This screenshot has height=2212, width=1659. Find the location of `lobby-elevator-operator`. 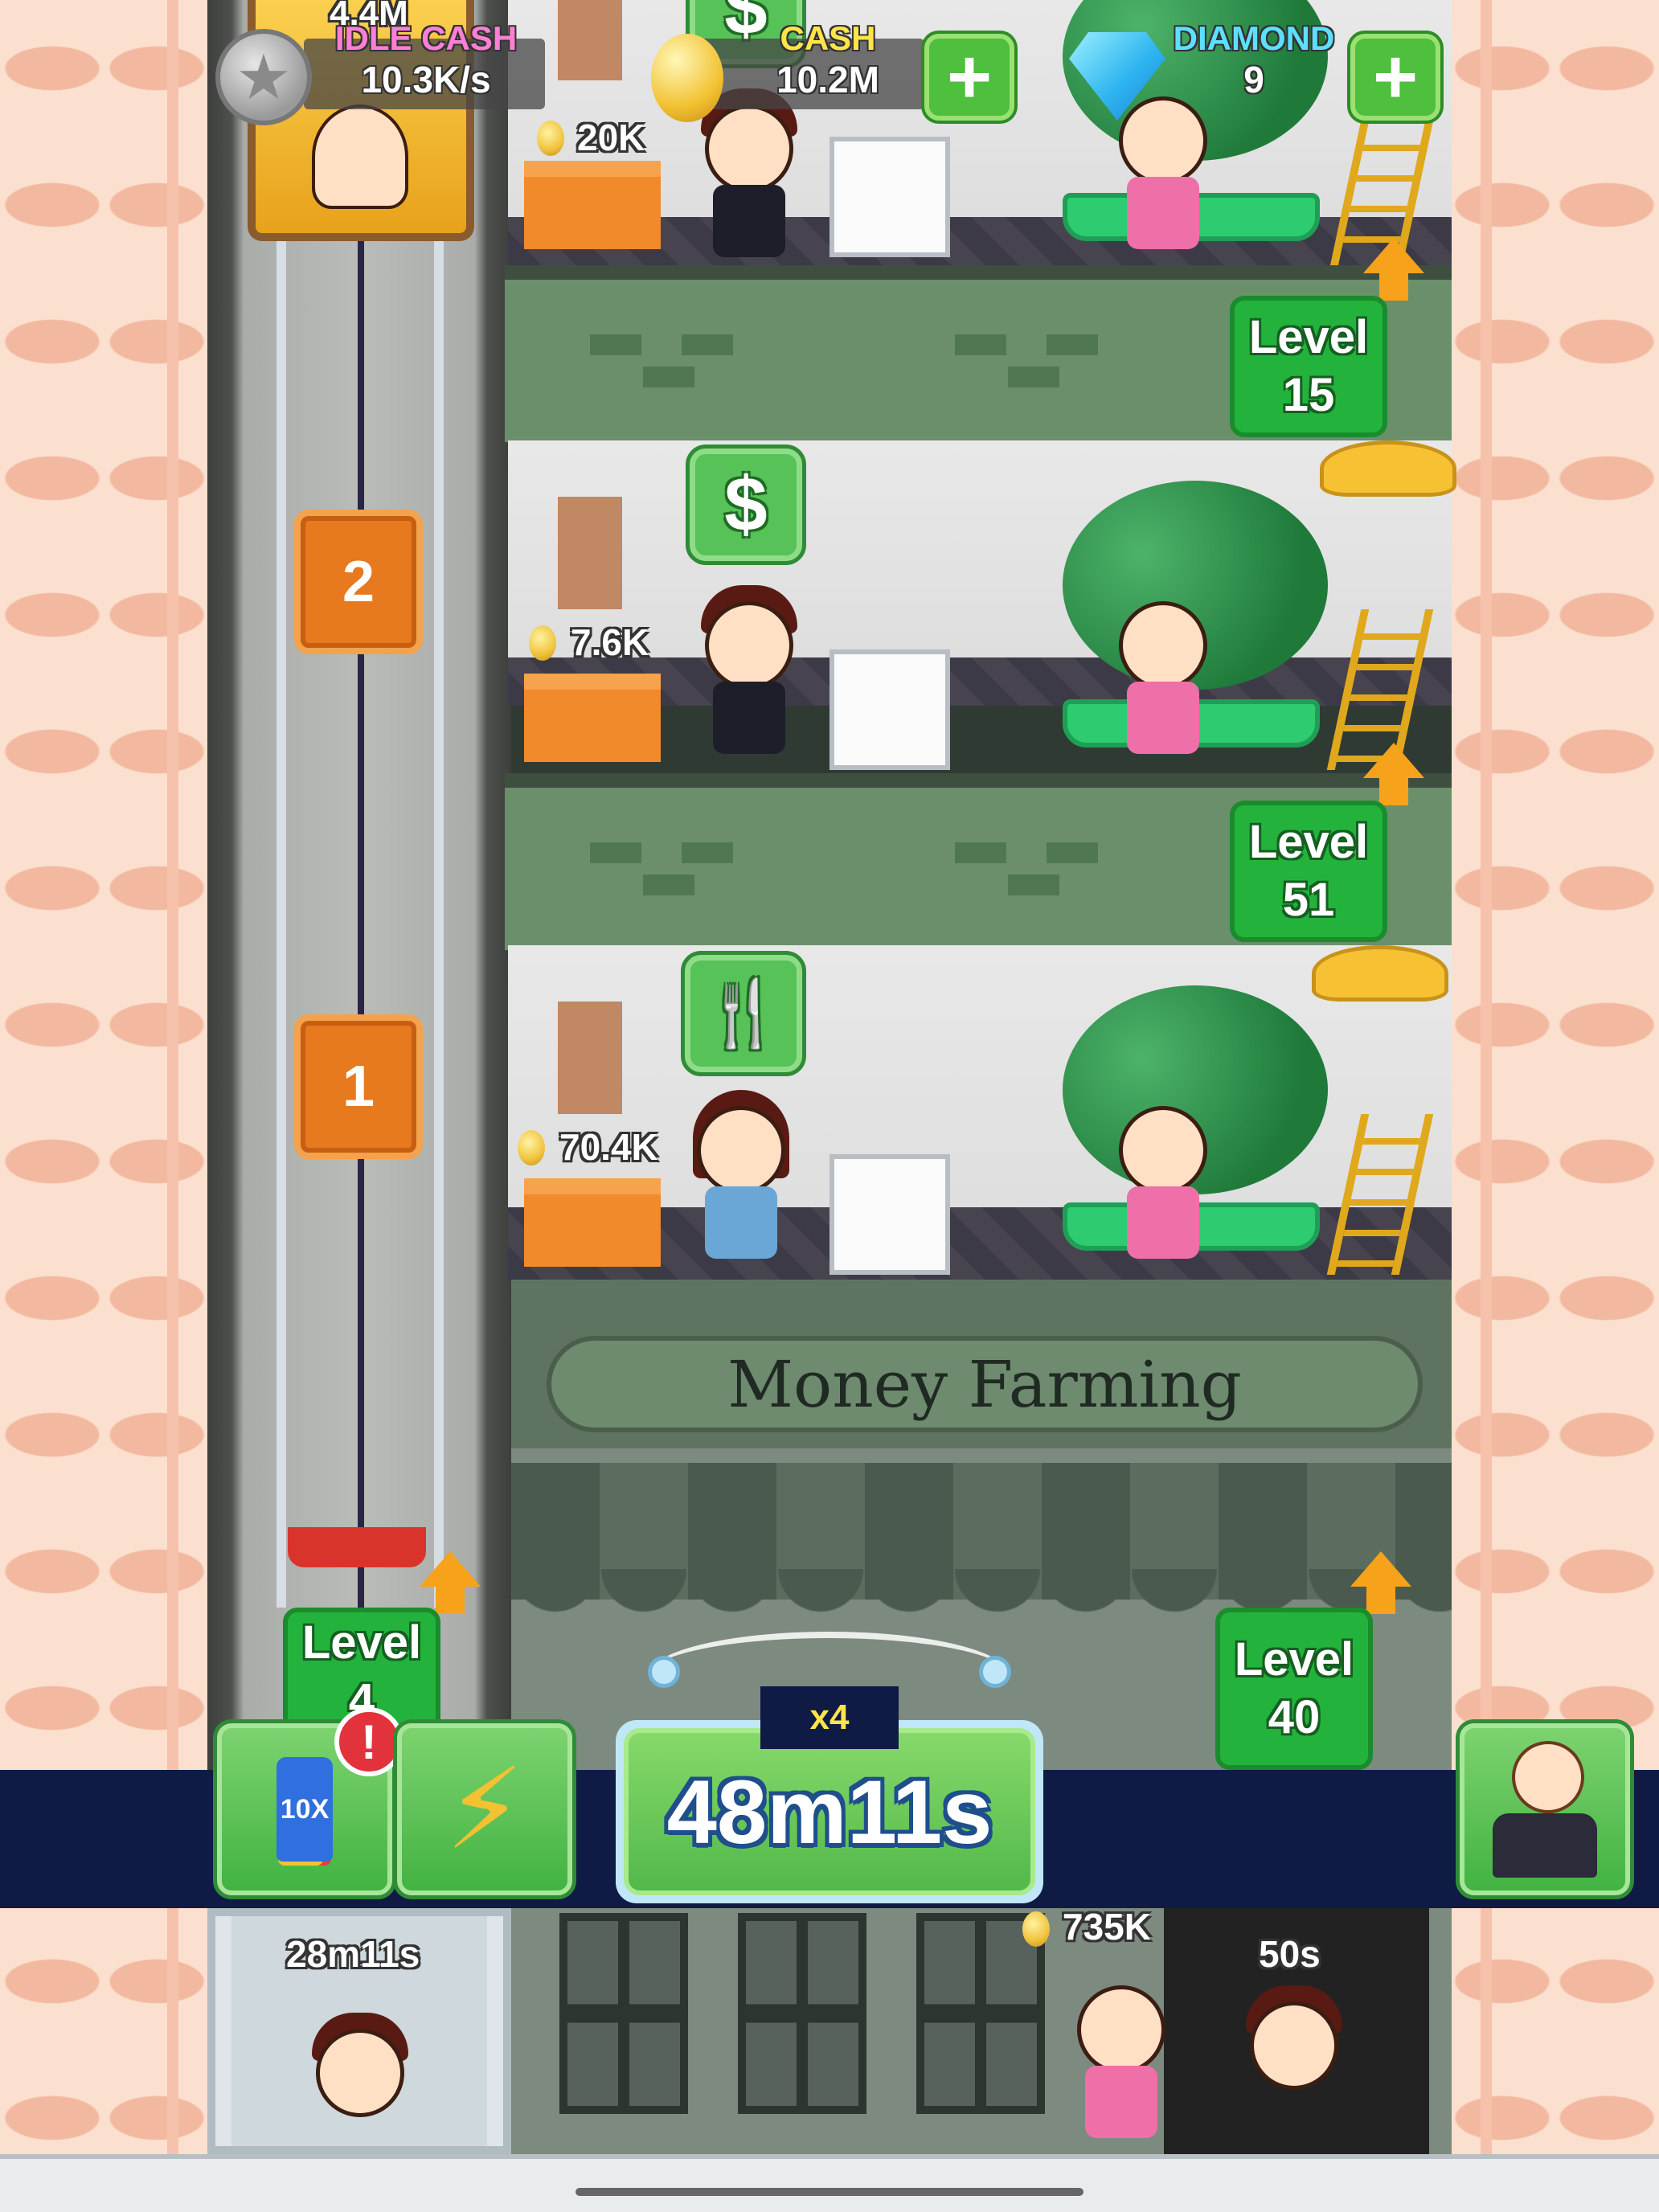

lobby-elevator-operator is located at coordinates (360, 2073).